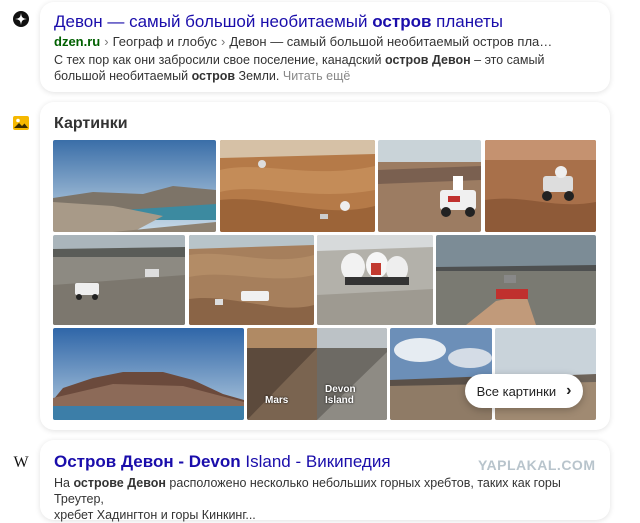  I want to click on all-images-button: Все картинки ›, so click(524, 391).